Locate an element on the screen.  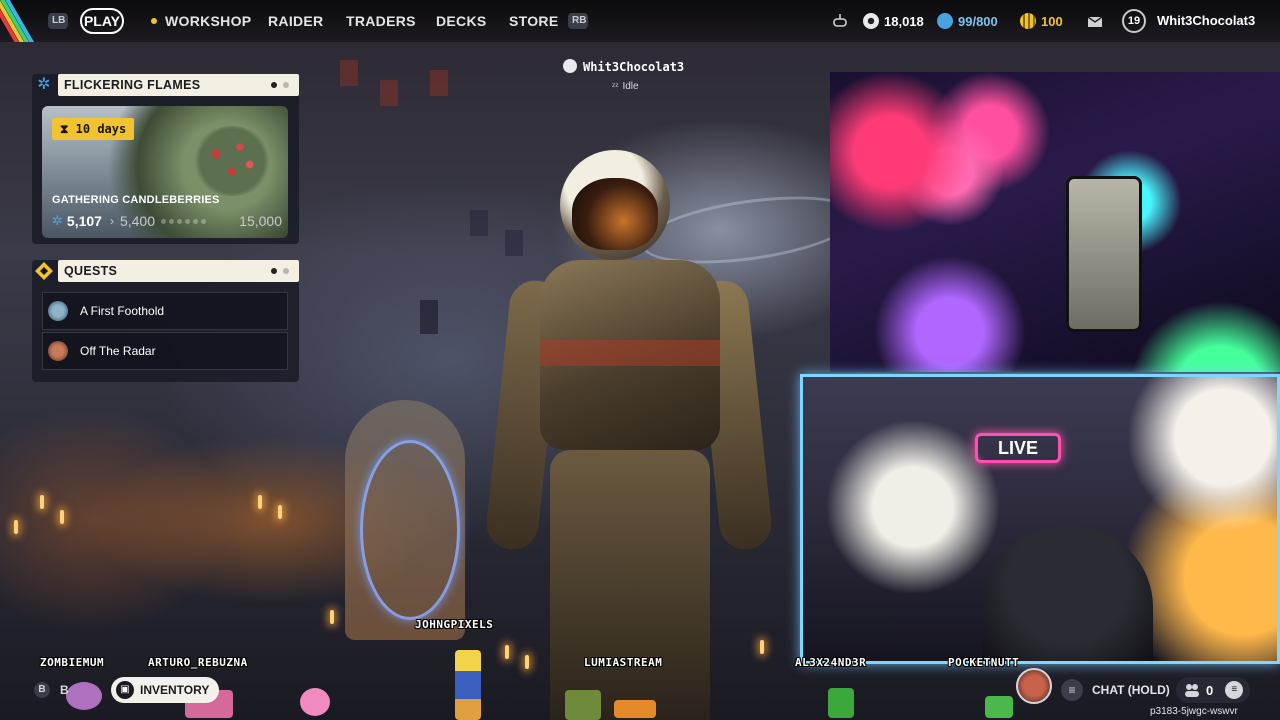
quest-item: Off The Radar is located at coordinates (165, 351).